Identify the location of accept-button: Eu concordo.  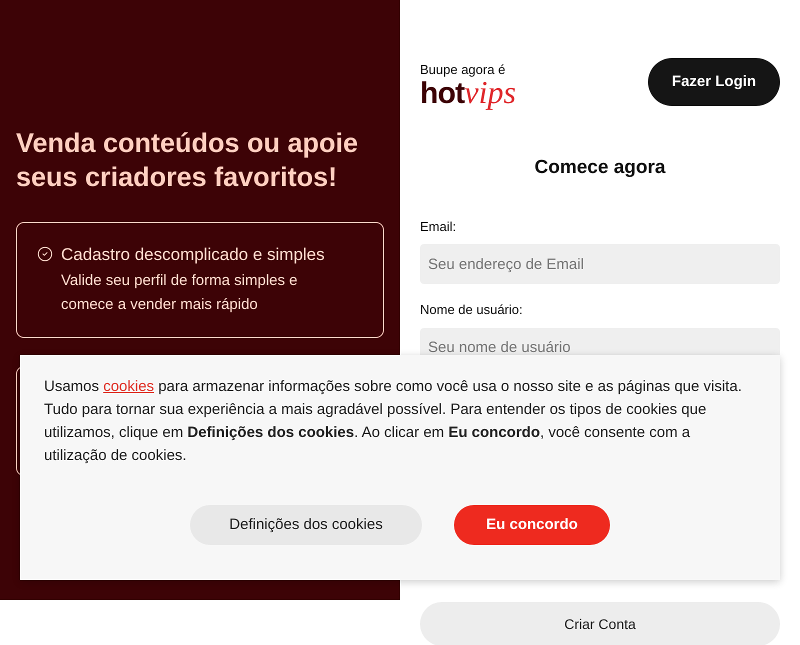
(532, 525).